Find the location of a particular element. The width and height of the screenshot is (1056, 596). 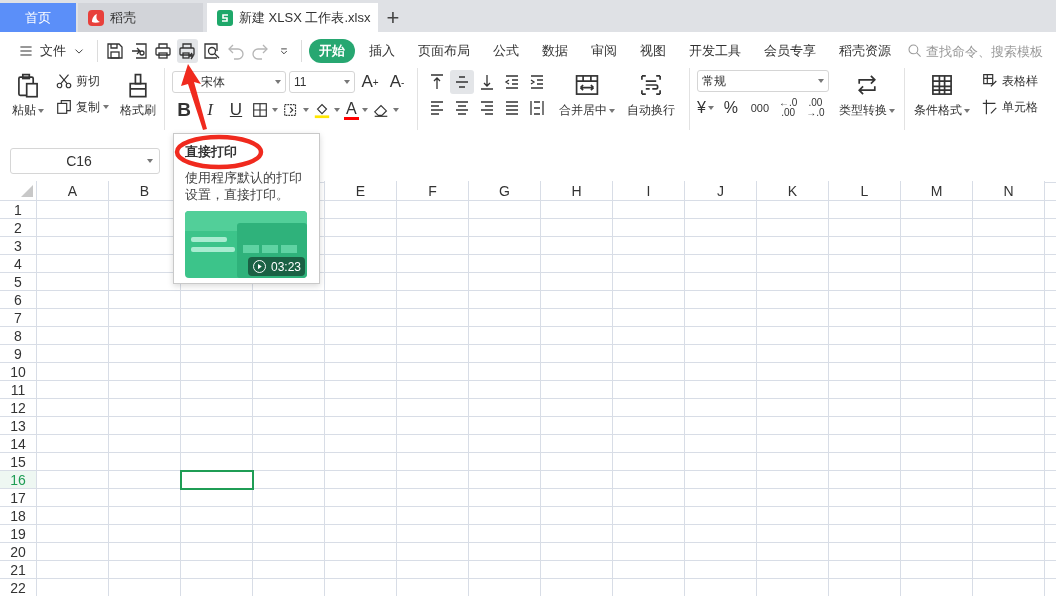

direct-print-button is located at coordinates (187, 51).